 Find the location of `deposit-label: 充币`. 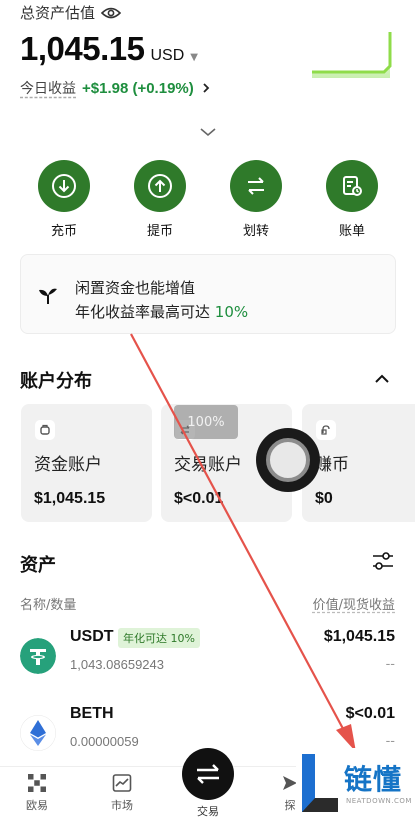

deposit-label: 充币 is located at coordinates (63, 231).